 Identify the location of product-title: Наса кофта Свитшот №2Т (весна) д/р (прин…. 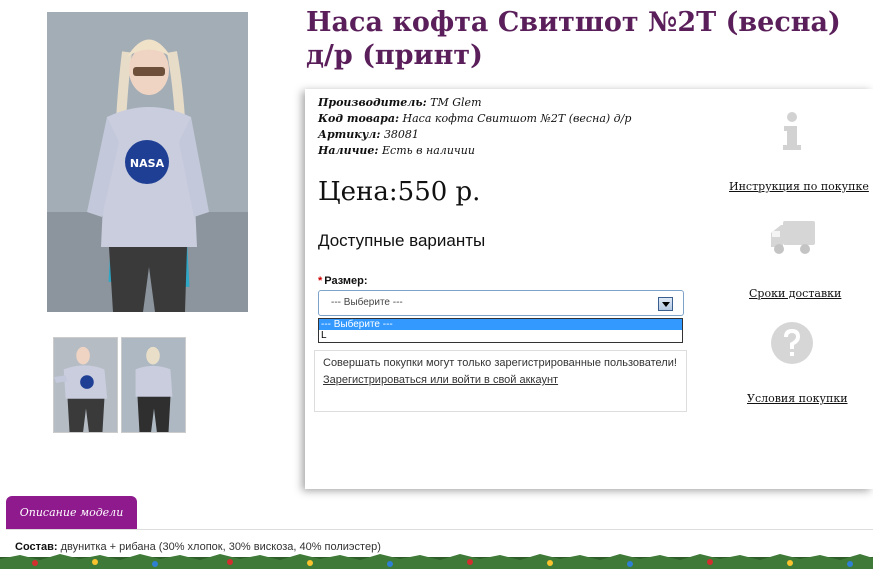
(573, 39).